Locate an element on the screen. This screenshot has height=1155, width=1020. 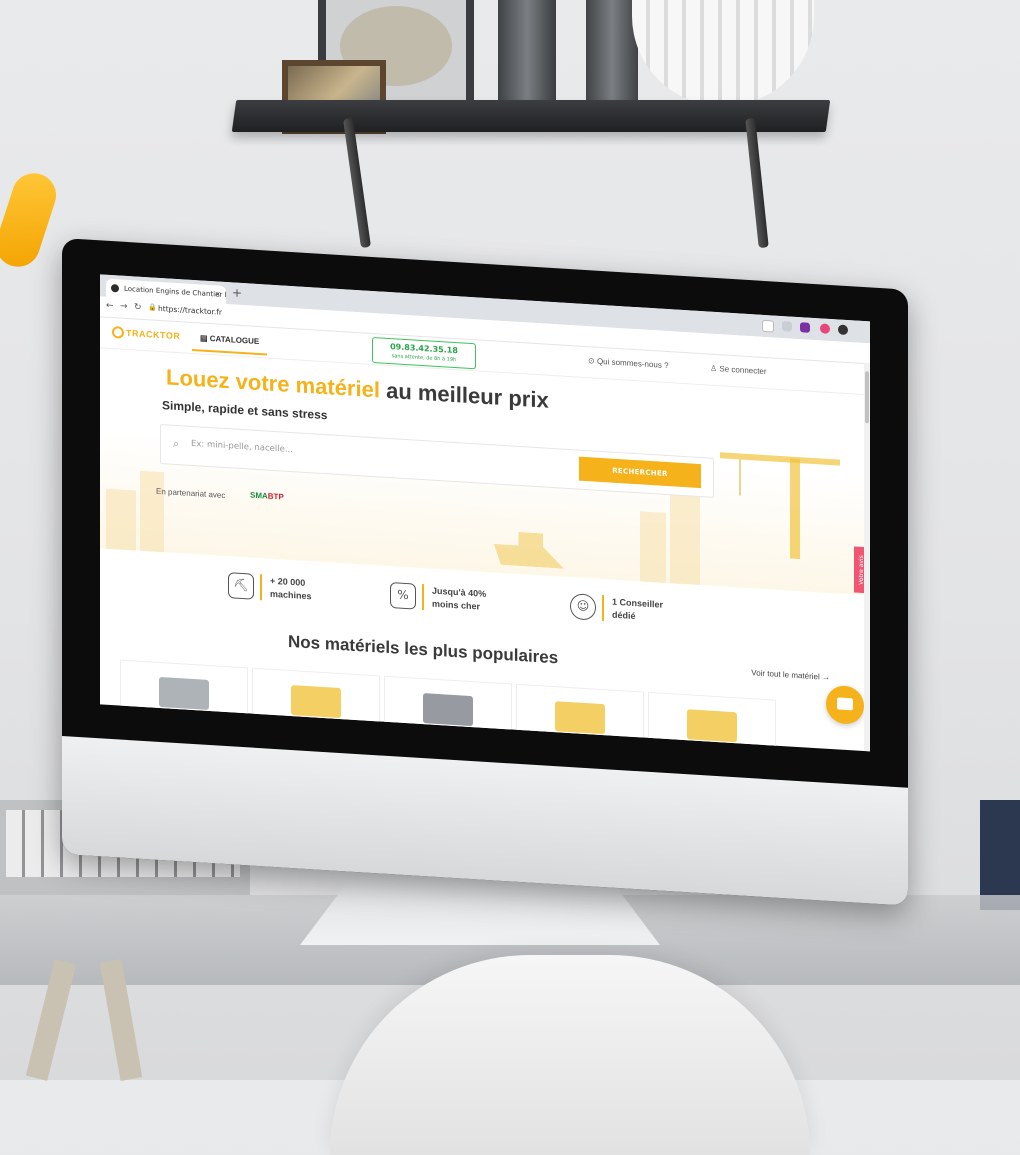
catalogue-label: CATALOGUE is located at coordinates (234, 340).